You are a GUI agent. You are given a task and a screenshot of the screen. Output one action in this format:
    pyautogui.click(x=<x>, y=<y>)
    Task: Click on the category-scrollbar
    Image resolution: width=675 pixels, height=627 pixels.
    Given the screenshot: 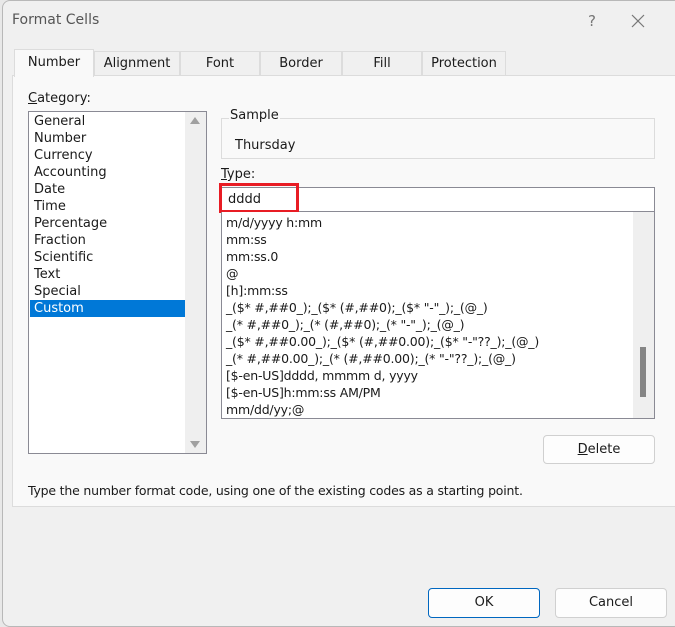 What is the action you would take?
    pyautogui.click(x=195, y=282)
    